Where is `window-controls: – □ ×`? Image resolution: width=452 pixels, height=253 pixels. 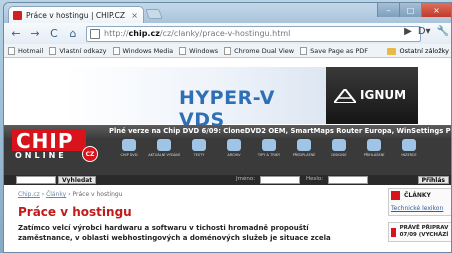
window-controls: – □ × is located at coordinates (414, 10).